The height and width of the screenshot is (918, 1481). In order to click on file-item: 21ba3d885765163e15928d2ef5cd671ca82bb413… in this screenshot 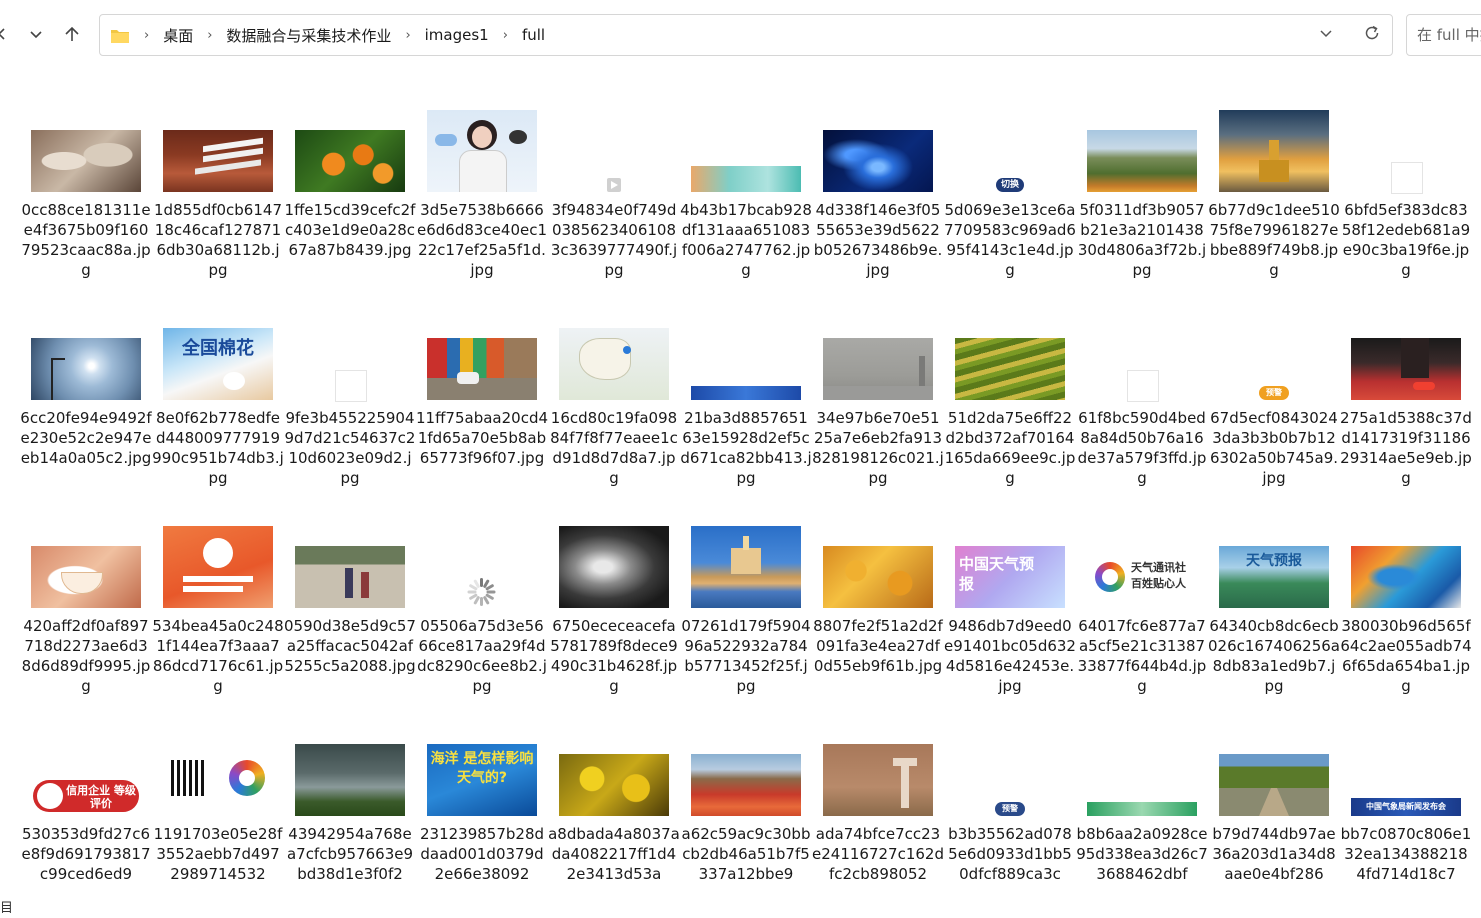, I will do `click(746, 407)`.